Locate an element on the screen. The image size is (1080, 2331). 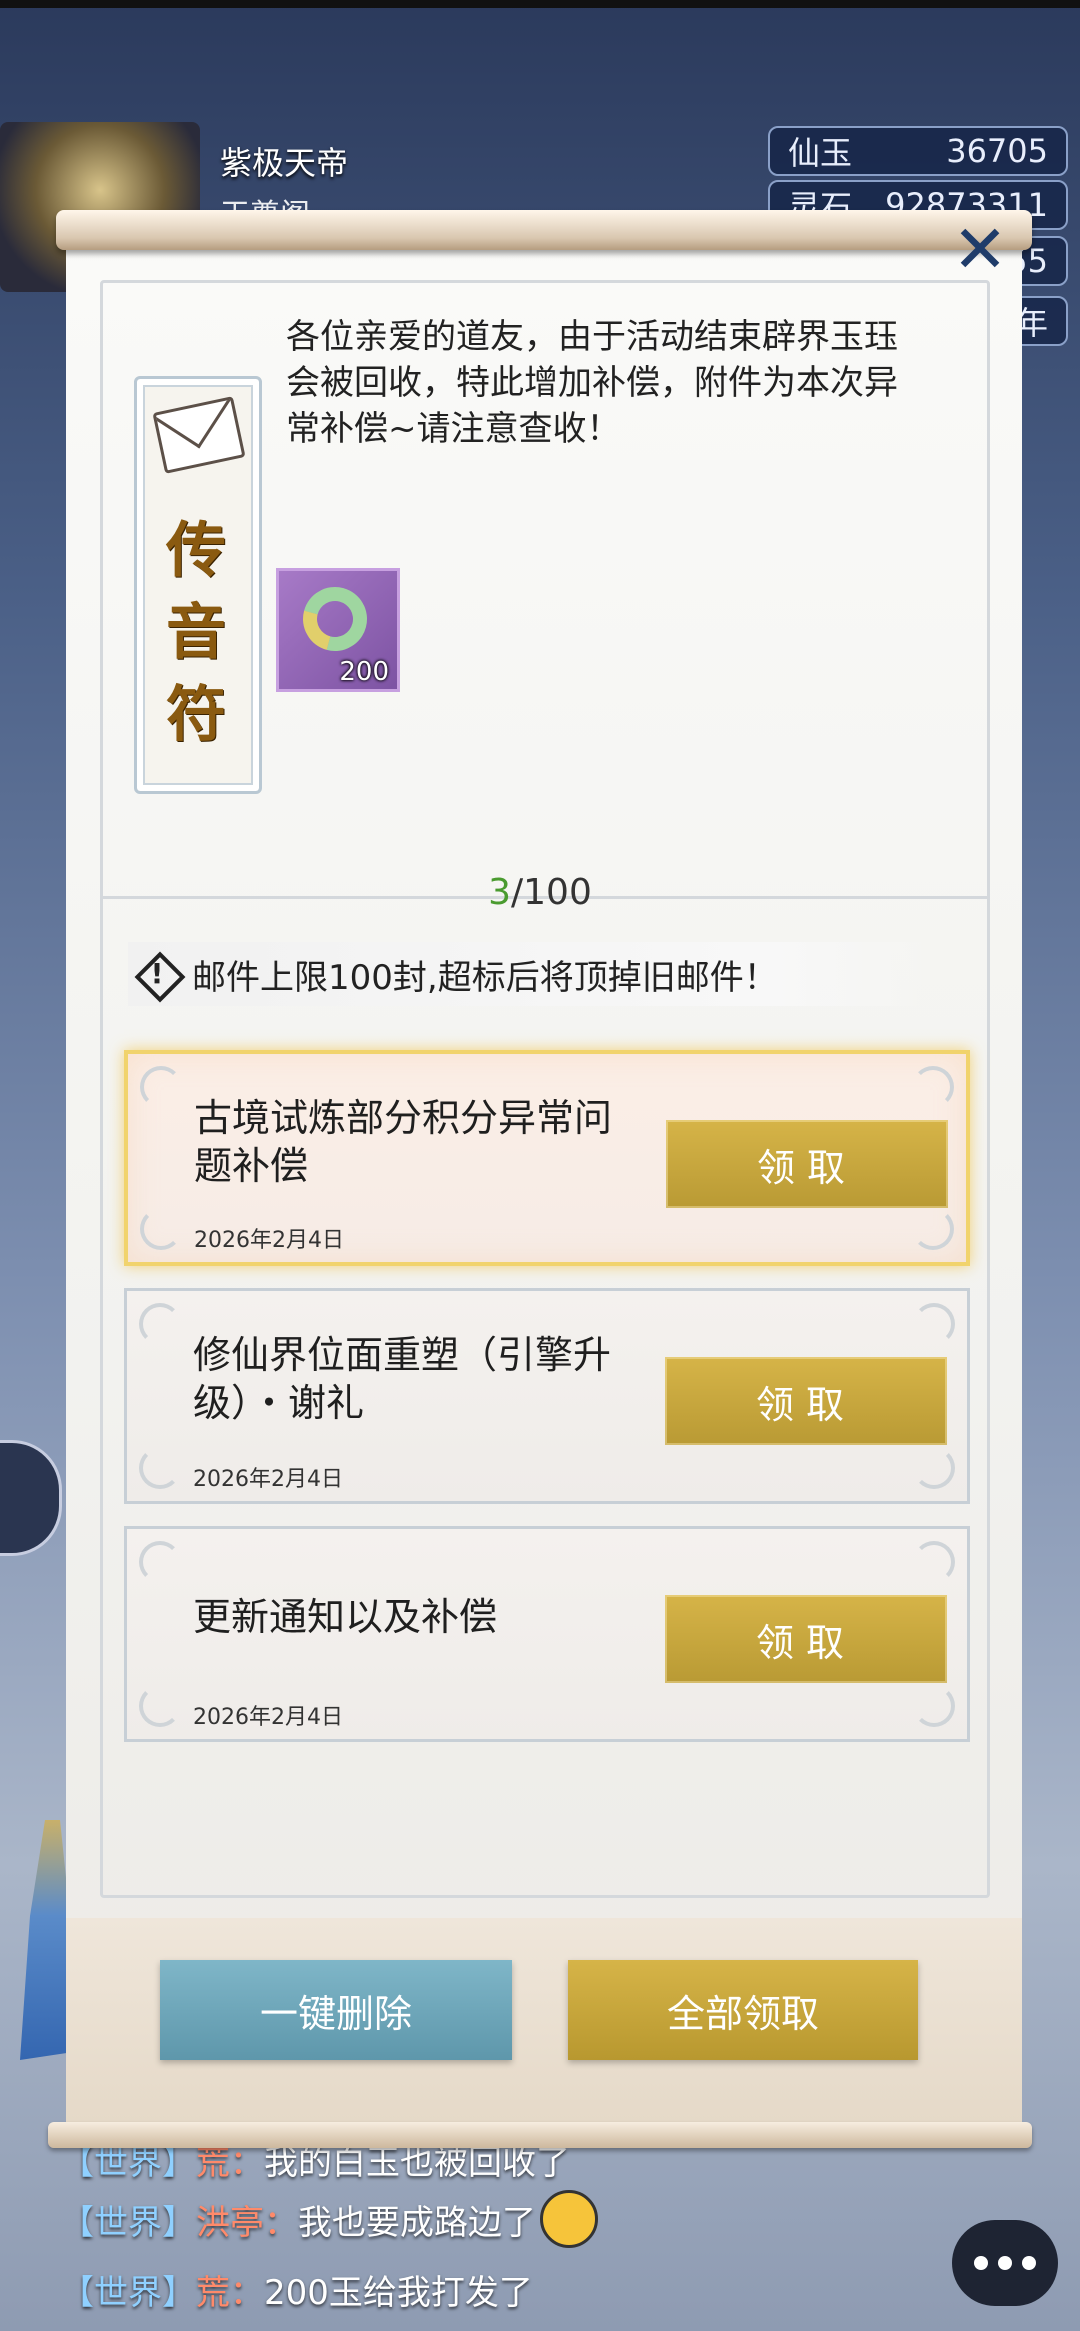
close-icon: ✕ is located at coordinates (980, 250).